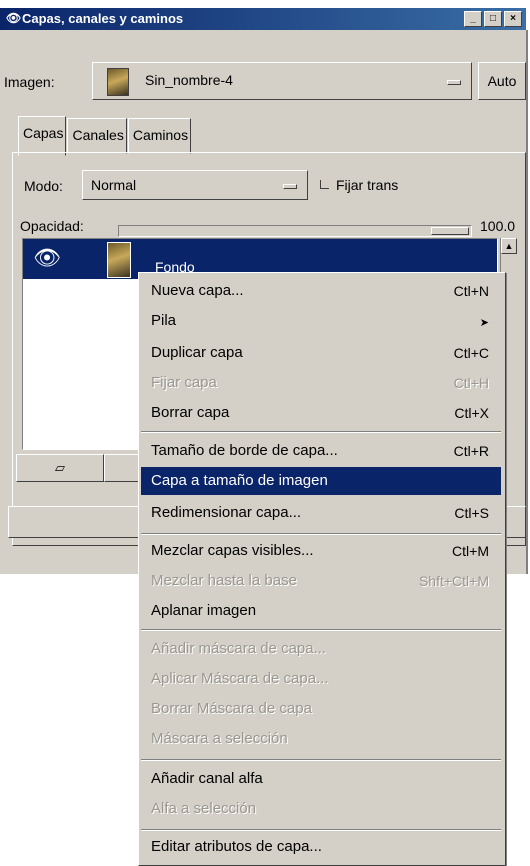 The image size is (530, 866). What do you see at coordinates (164, 320) in the screenshot?
I see `menu-item-label: Pila` at bounding box center [164, 320].